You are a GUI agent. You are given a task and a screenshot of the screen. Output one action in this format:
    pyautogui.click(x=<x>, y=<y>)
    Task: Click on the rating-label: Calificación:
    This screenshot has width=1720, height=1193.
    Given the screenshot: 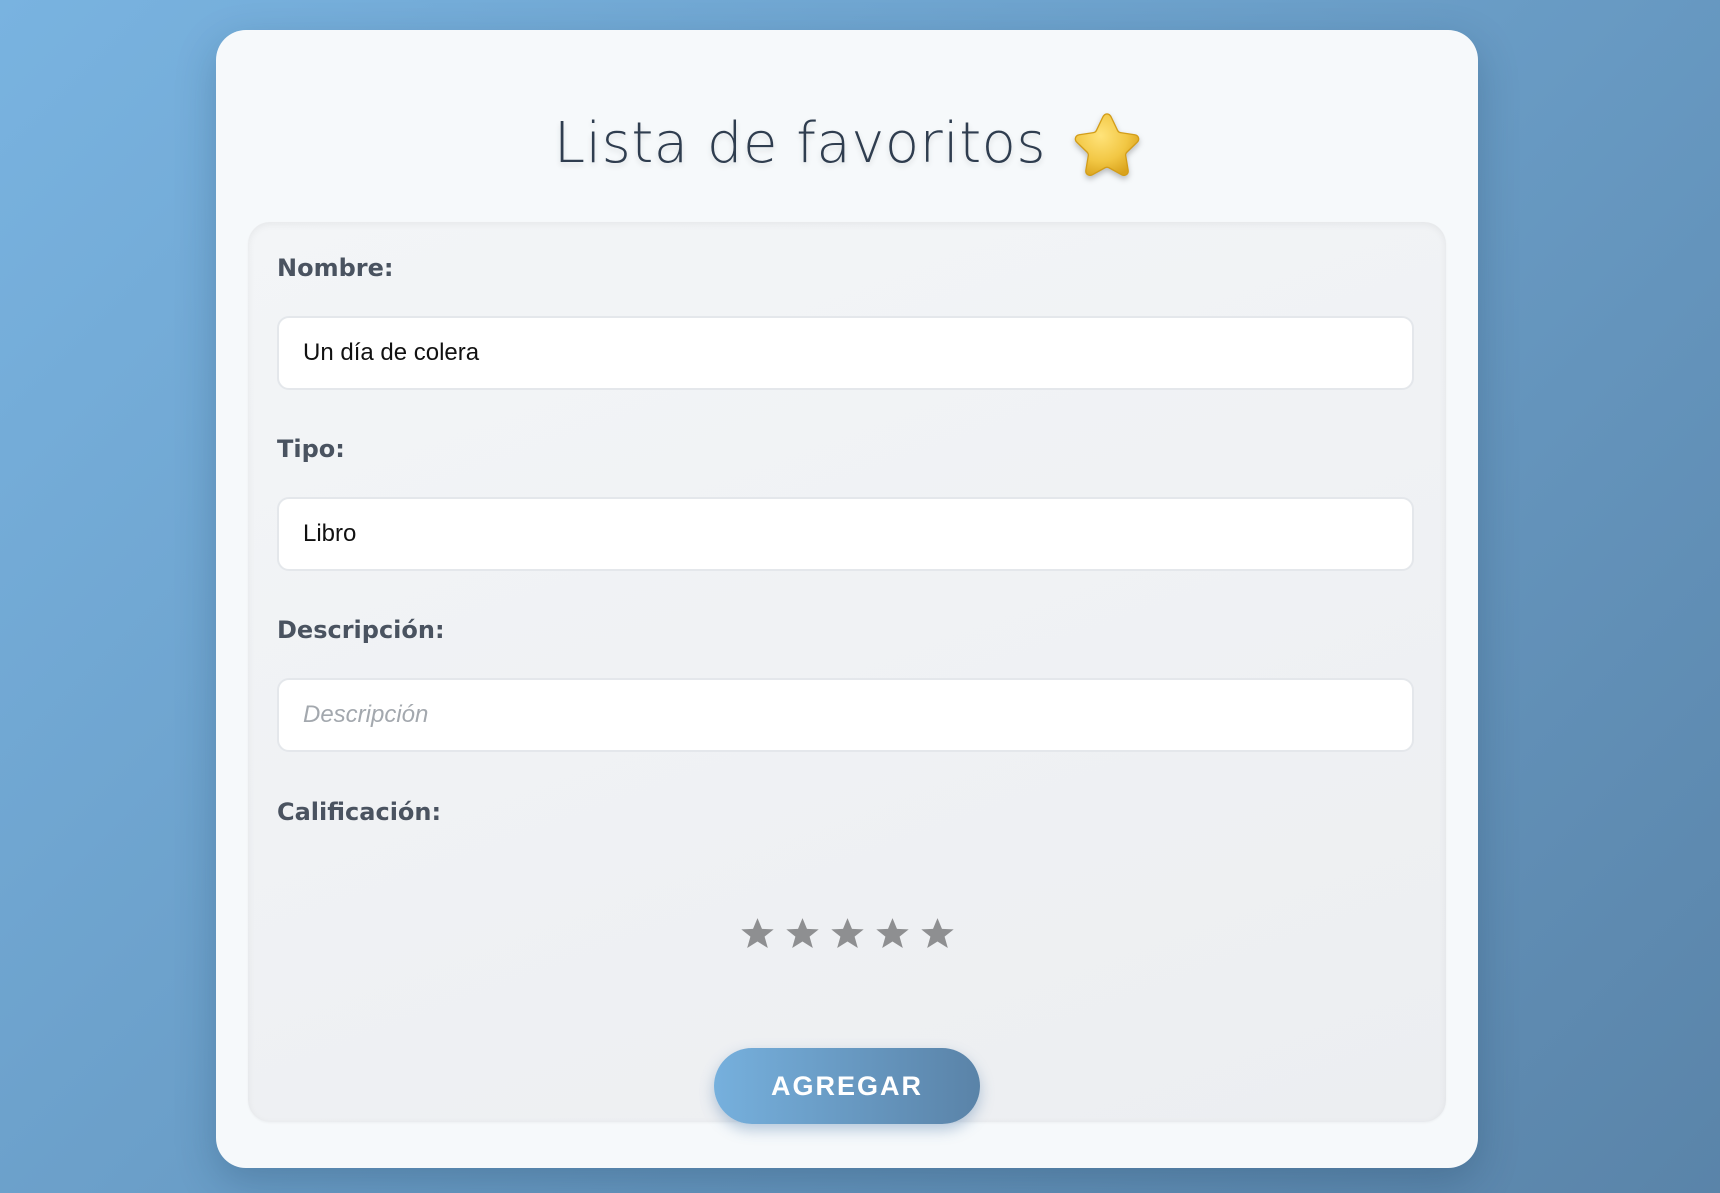 What is the action you would take?
    pyautogui.click(x=359, y=812)
    